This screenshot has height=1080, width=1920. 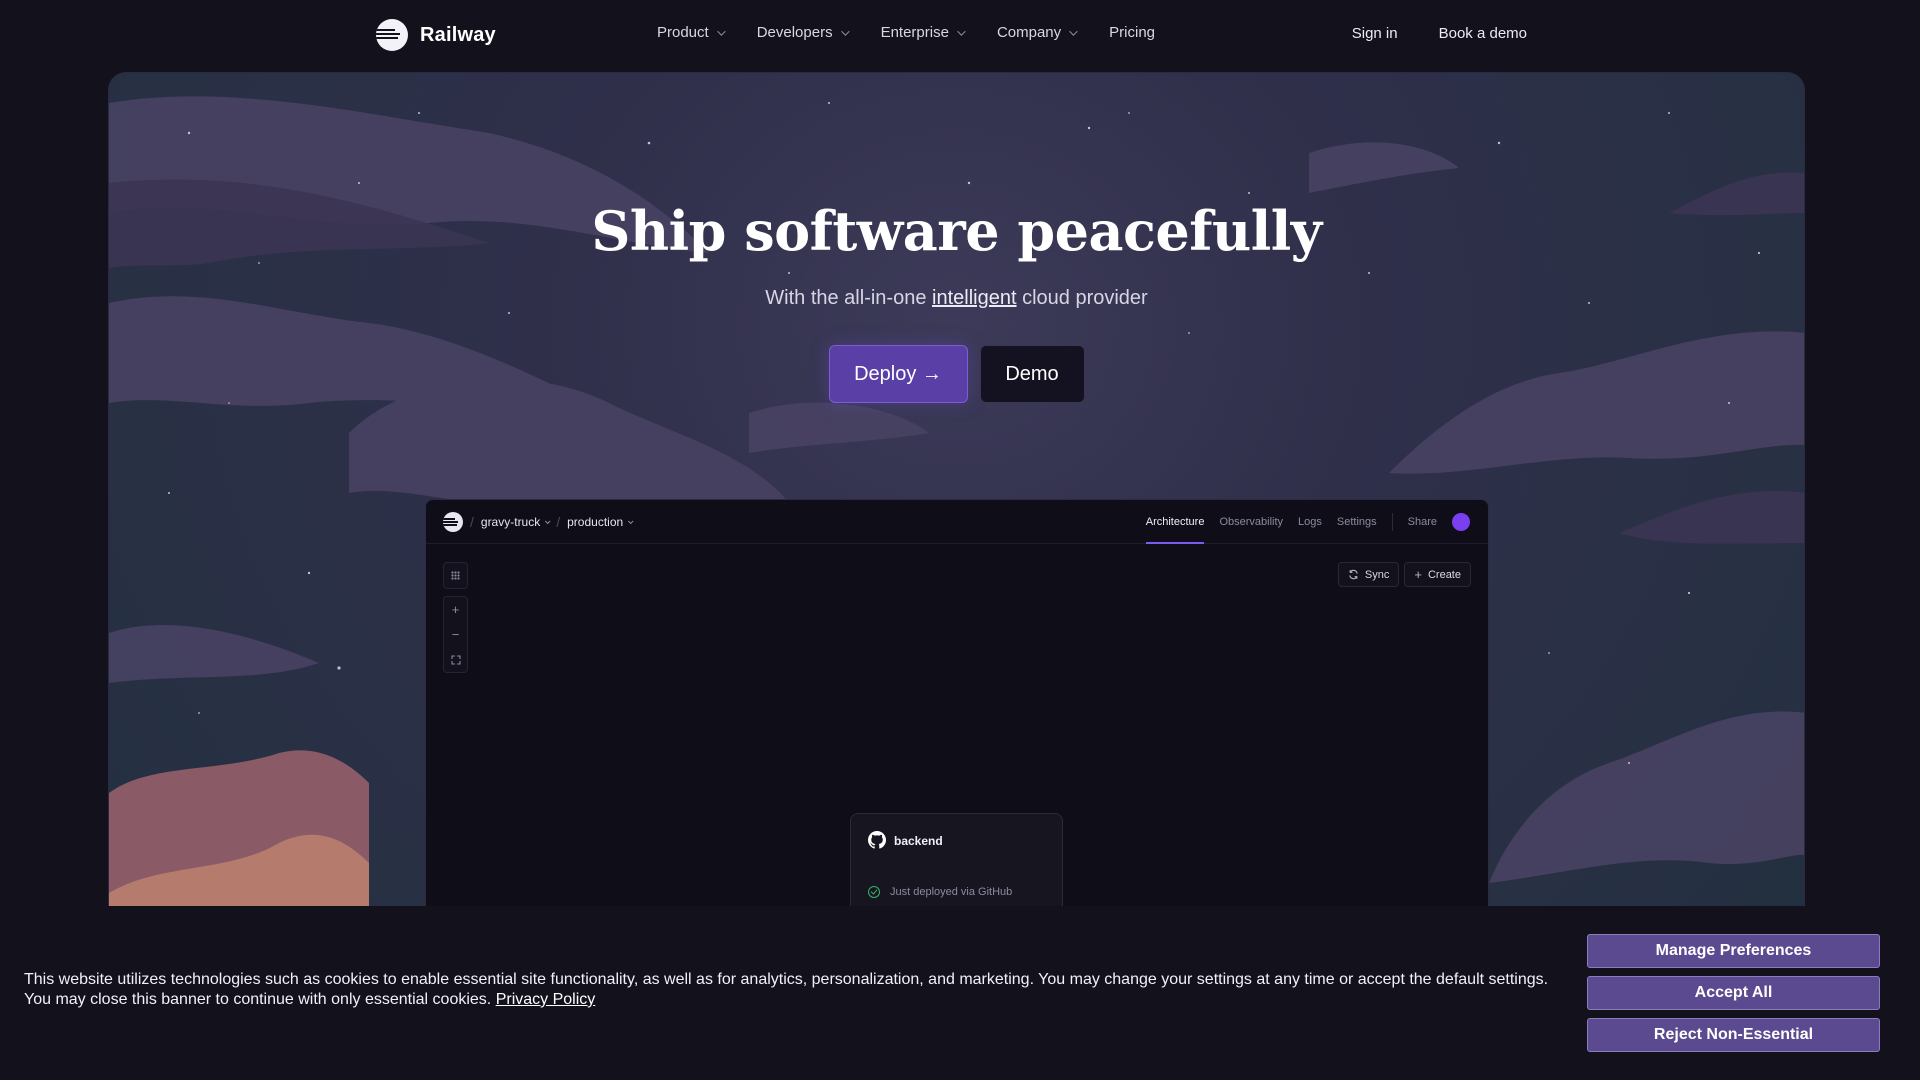 I want to click on grid-menu-button, so click(x=455, y=575).